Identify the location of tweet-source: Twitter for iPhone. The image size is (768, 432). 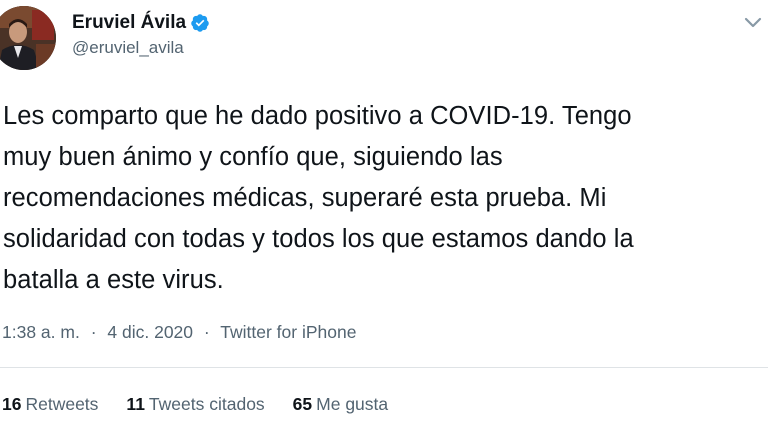
(288, 332).